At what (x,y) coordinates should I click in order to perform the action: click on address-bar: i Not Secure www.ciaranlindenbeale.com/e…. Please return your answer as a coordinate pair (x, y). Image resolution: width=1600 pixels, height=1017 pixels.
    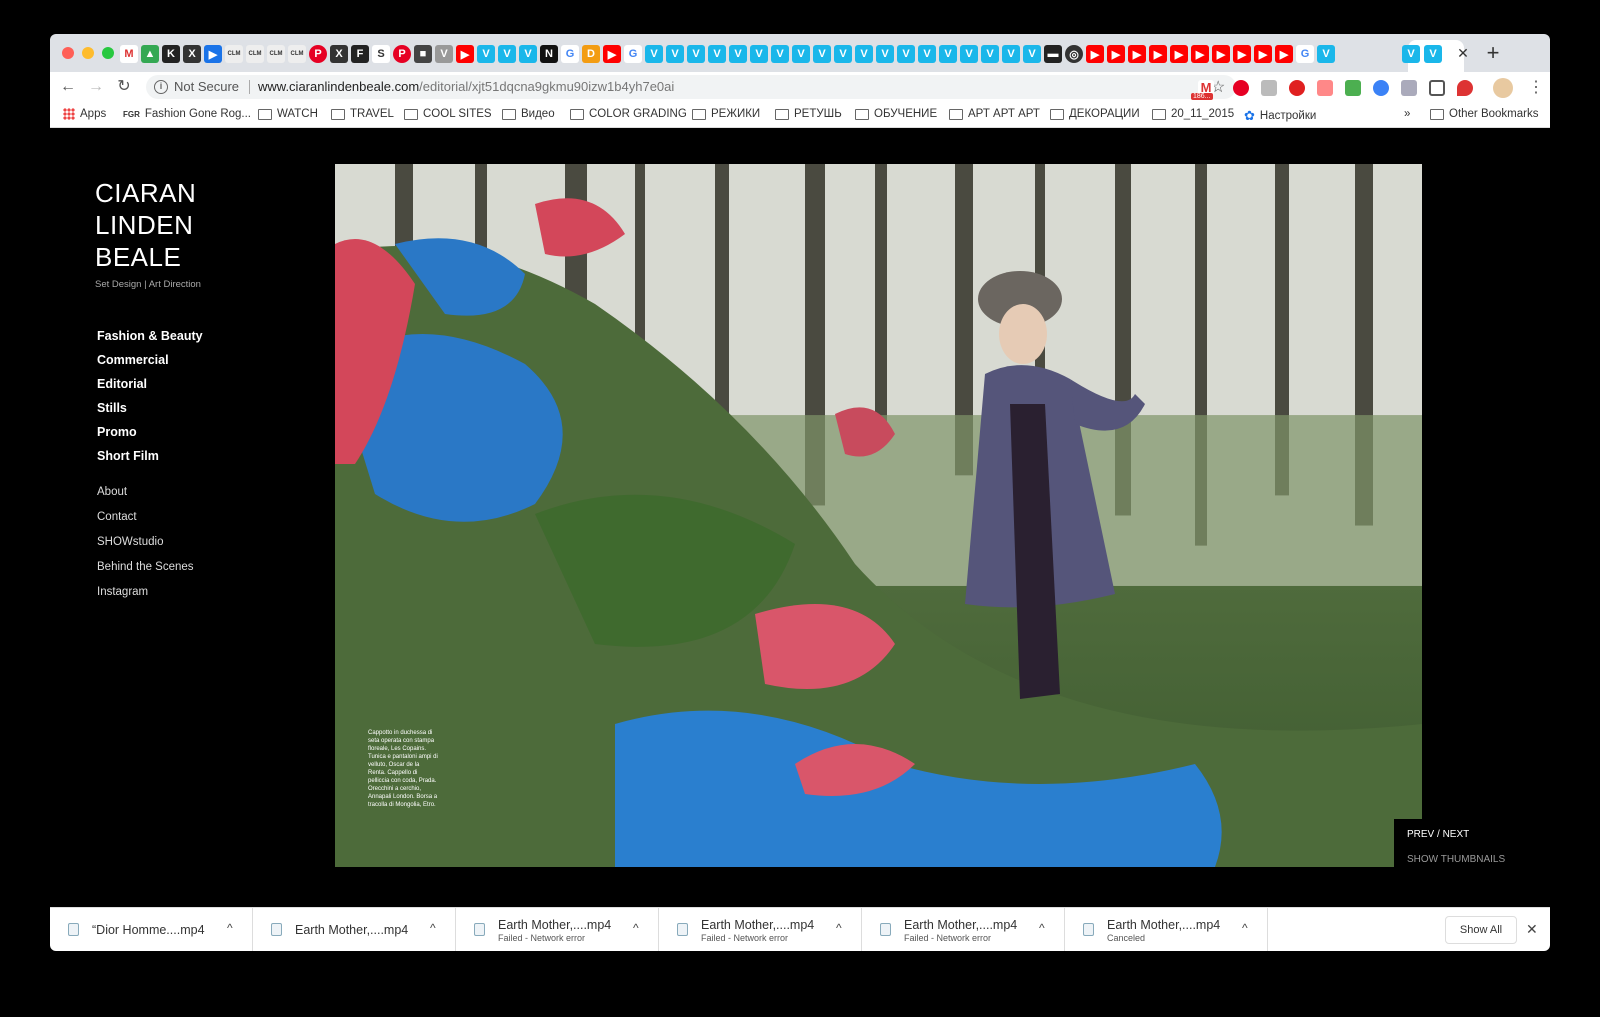
    Looking at the image, I should click on (691, 87).